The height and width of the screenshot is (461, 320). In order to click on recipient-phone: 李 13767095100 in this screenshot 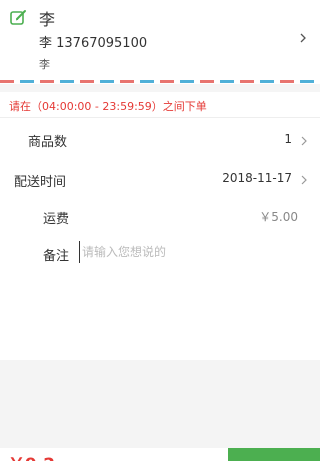, I will do `click(93, 43)`.